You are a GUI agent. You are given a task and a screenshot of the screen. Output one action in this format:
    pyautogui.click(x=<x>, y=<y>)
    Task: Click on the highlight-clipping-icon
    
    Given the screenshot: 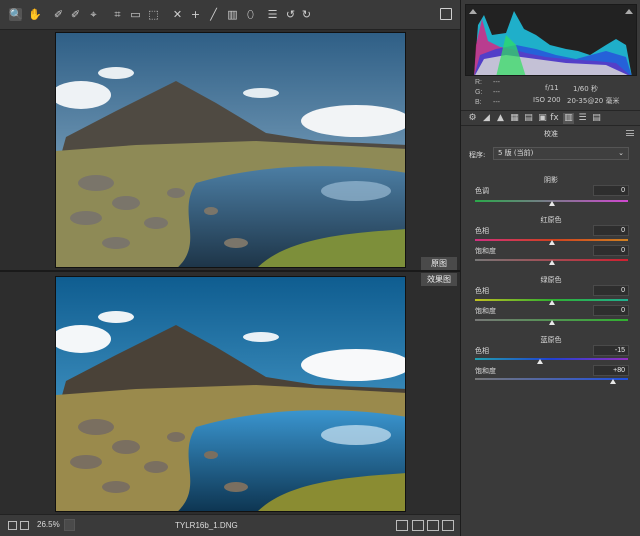 What is the action you would take?
    pyautogui.click(x=629, y=11)
    